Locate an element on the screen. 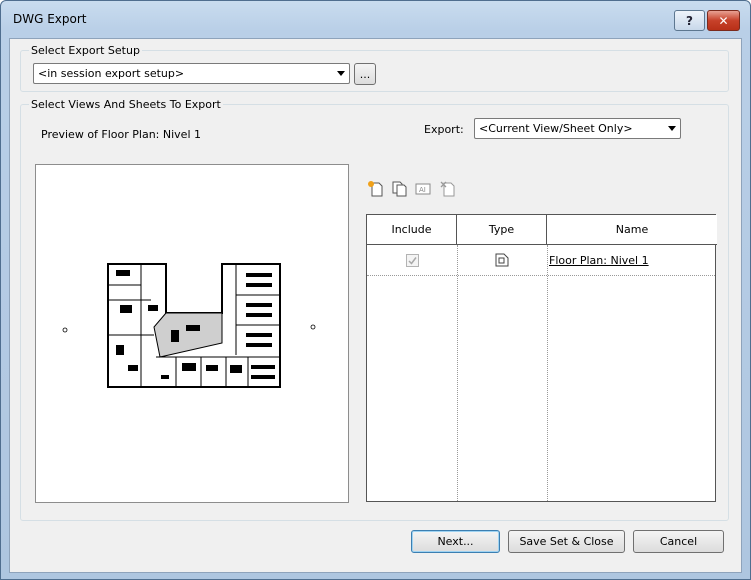 Image resolution: width=751 pixels, height=580 pixels. cancel-button-label: Cancel is located at coordinates (678, 541).